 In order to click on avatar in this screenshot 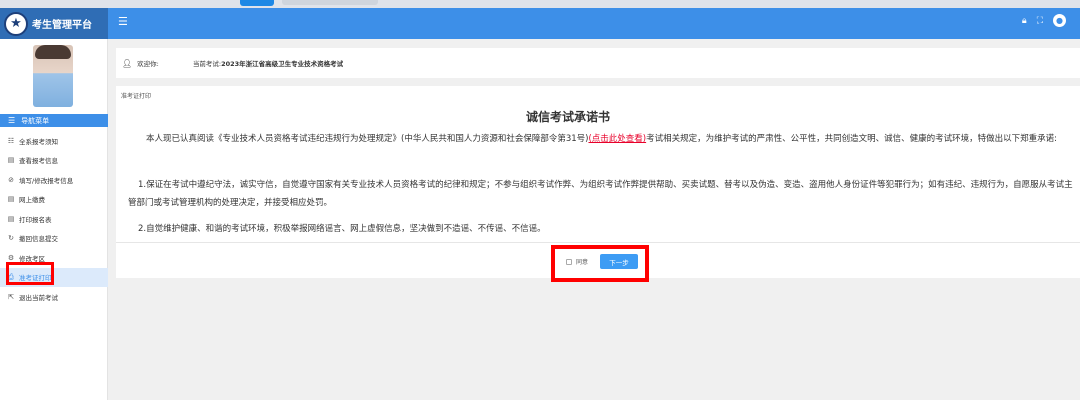, I will do `click(53, 76)`.